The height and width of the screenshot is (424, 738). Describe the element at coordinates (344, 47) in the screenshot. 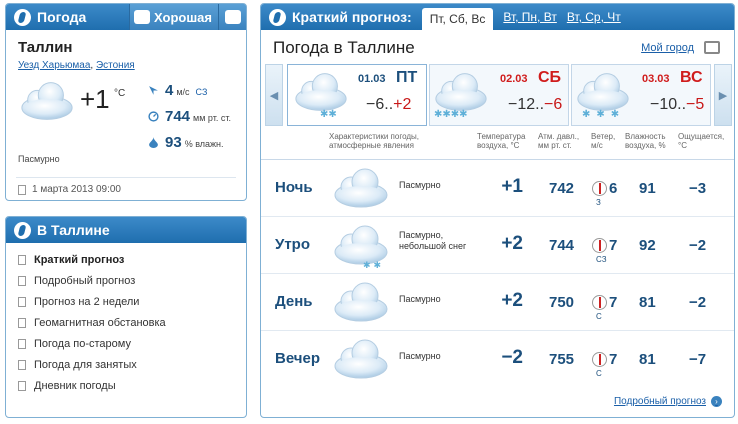

I see `forecast-title: Погода в Таллине` at that location.